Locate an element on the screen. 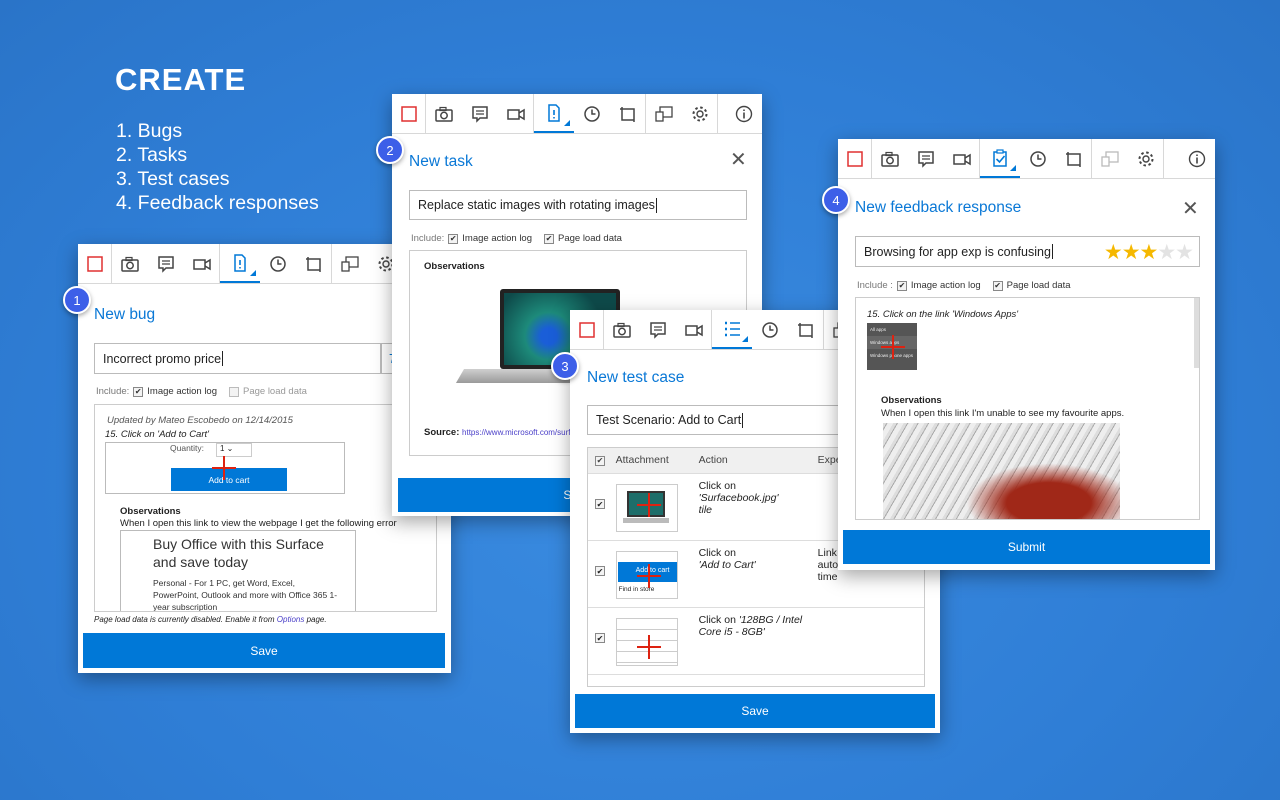 This screenshot has height=800, width=1280. action-cell: Click on 'Add to Cart' is located at coordinates (758, 574).